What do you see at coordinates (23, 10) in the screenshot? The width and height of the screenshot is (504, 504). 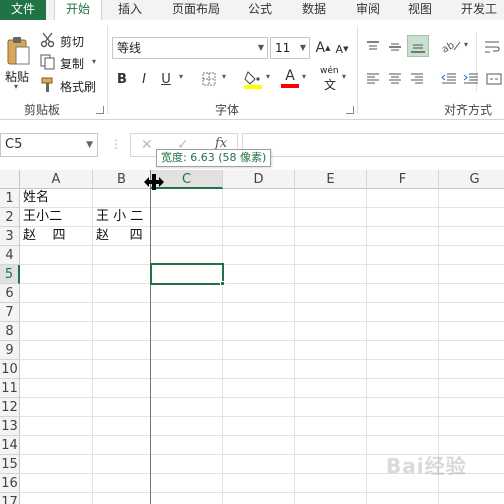 I see `tab-file: 文件` at bounding box center [23, 10].